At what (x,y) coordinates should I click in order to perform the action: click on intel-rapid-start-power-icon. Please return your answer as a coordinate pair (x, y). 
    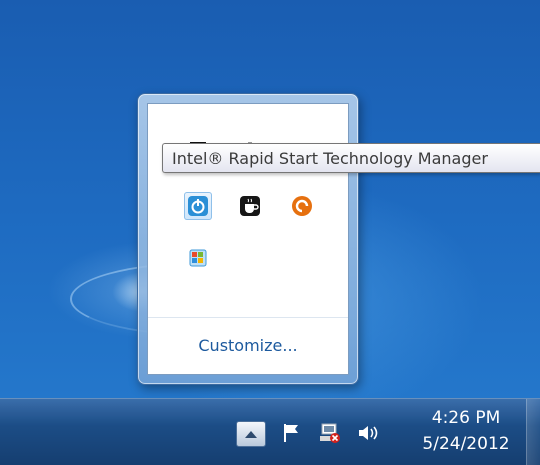
    Looking at the image, I should click on (198, 206).